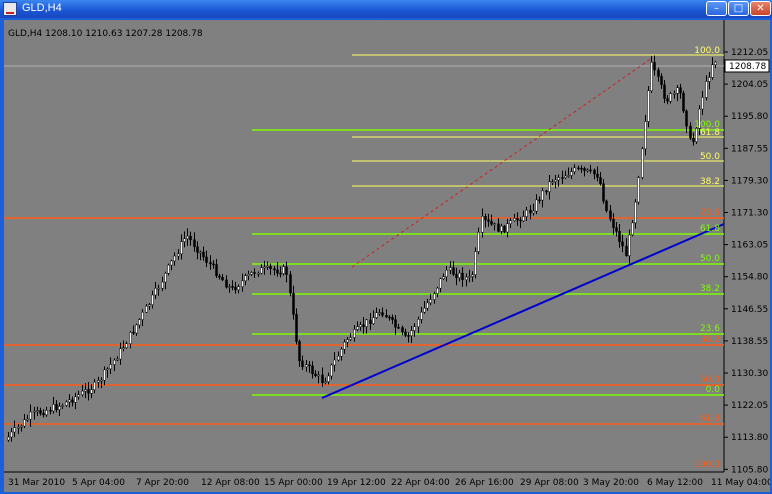 The width and height of the screenshot is (772, 494). Describe the element at coordinates (36, 483) in the screenshot. I see `time-tick-label: 31 Mar 2010` at that location.